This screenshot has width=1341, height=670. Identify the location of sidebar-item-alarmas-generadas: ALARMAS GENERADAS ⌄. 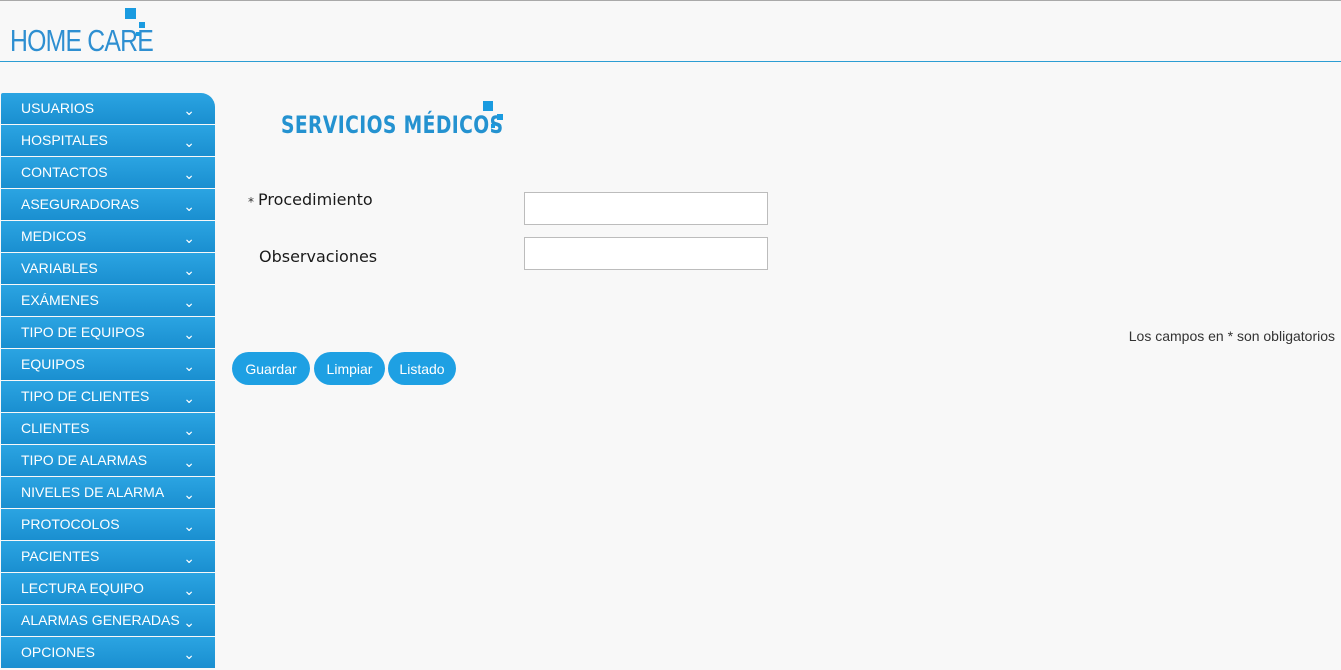
(108, 620).